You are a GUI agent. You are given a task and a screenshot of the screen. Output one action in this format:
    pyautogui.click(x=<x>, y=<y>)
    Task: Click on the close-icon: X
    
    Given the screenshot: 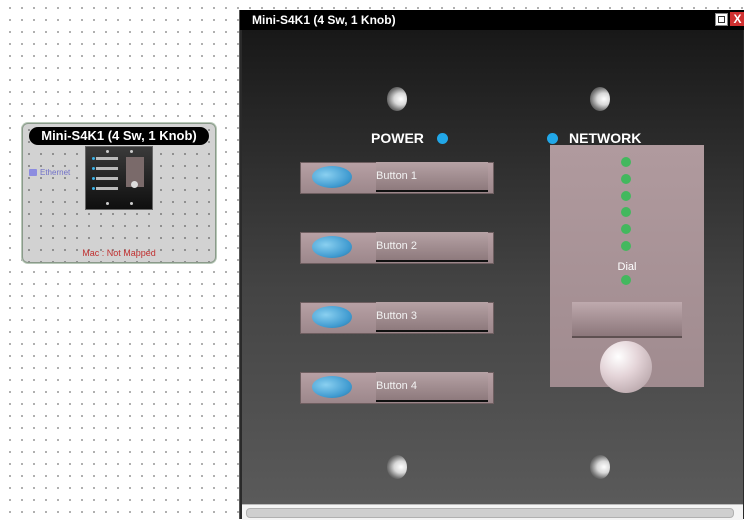 What is the action you would take?
    pyautogui.click(x=737, y=19)
    